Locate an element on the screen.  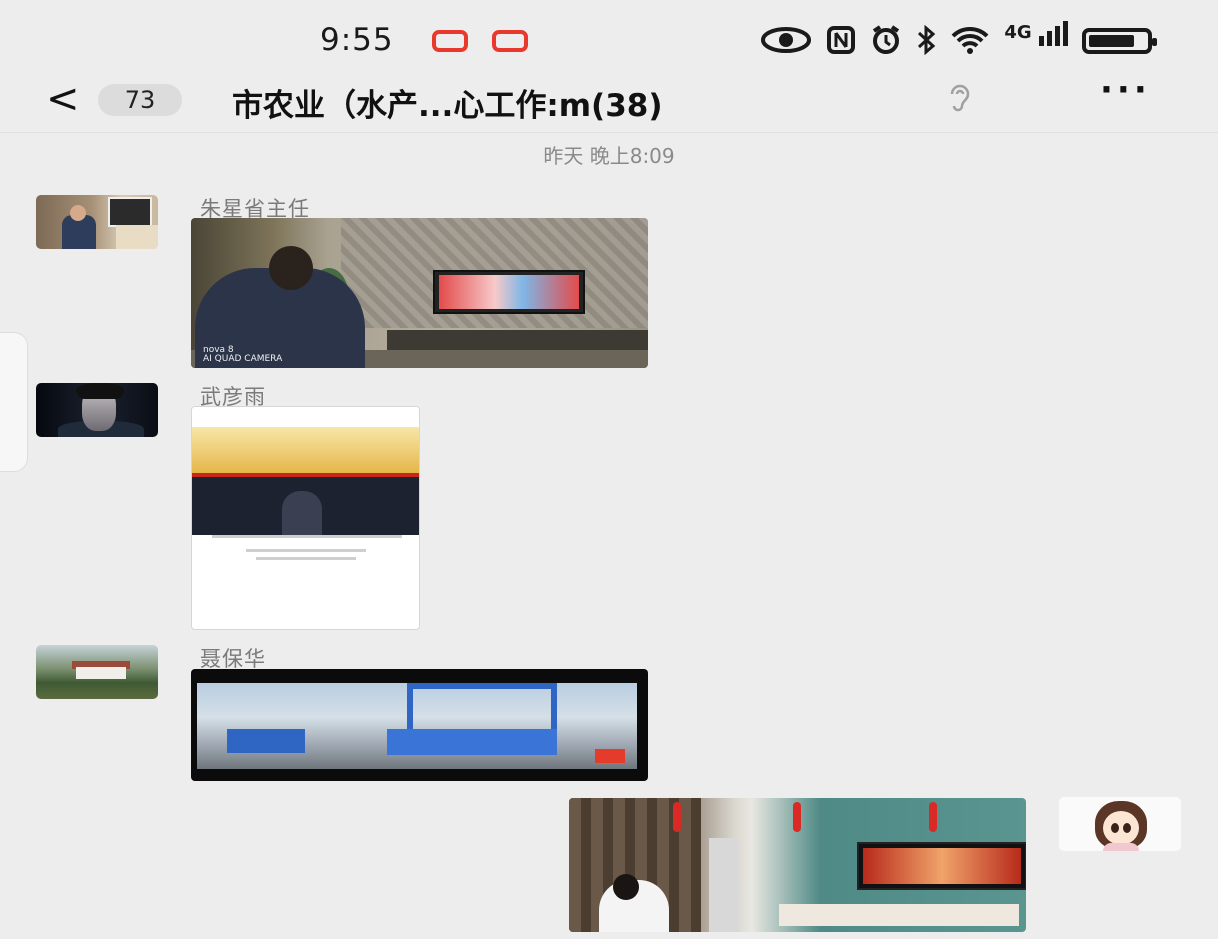
chat-header: < 73 市农业（水产...心工作:m(38) ··· is located at coordinates (609, 101).